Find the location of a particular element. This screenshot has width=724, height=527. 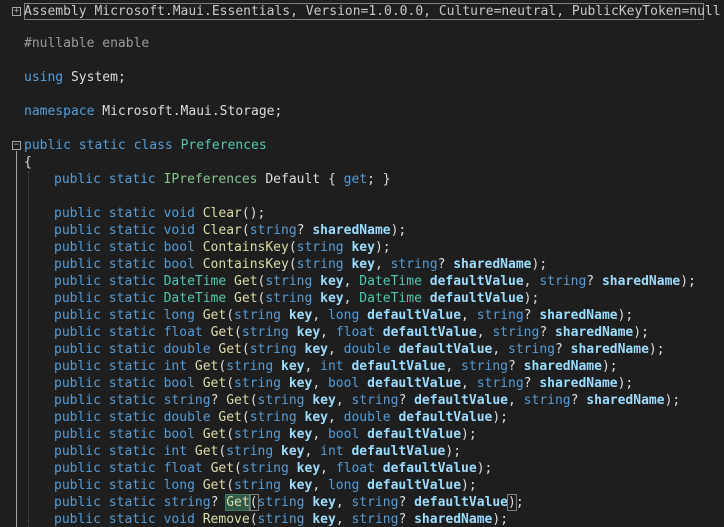

interface-name: IPreferences is located at coordinates (210, 179).